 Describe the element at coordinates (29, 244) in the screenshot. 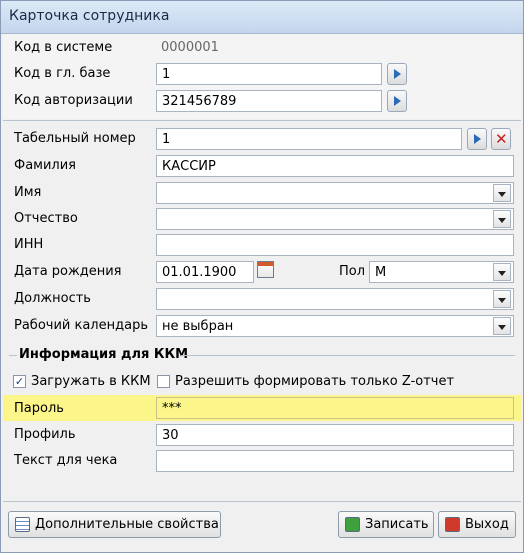

I see `inn-label: ИНН` at that location.